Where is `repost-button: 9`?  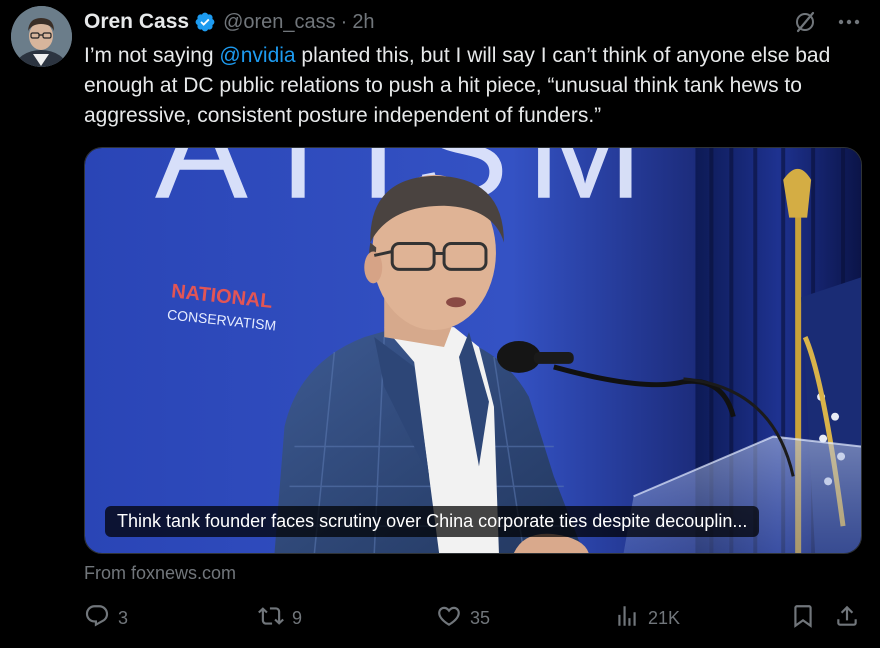
repost-button: 9 is located at coordinates (280, 618).